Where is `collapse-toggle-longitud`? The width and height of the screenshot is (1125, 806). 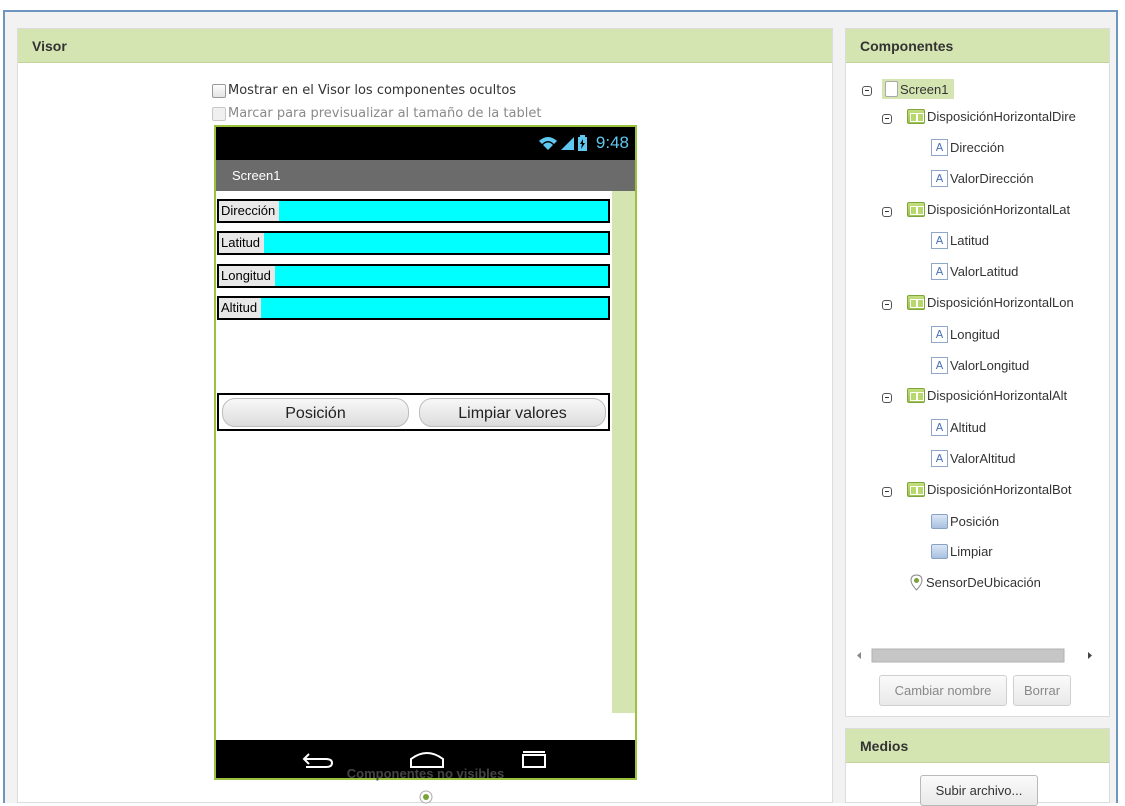 collapse-toggle-longitud is located at coordinates (887, 305).